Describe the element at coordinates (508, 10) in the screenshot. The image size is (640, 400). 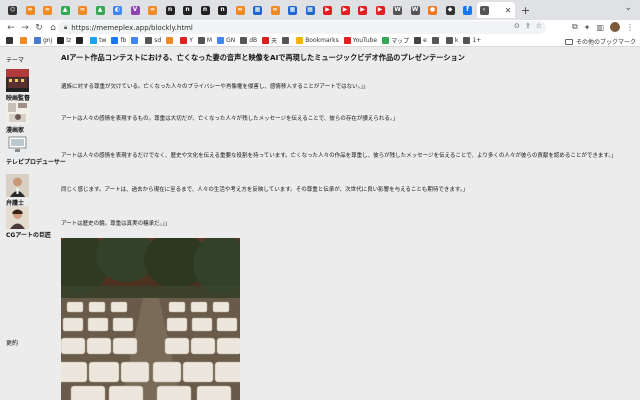
I see `close-tab-icon: ✕` at that location.